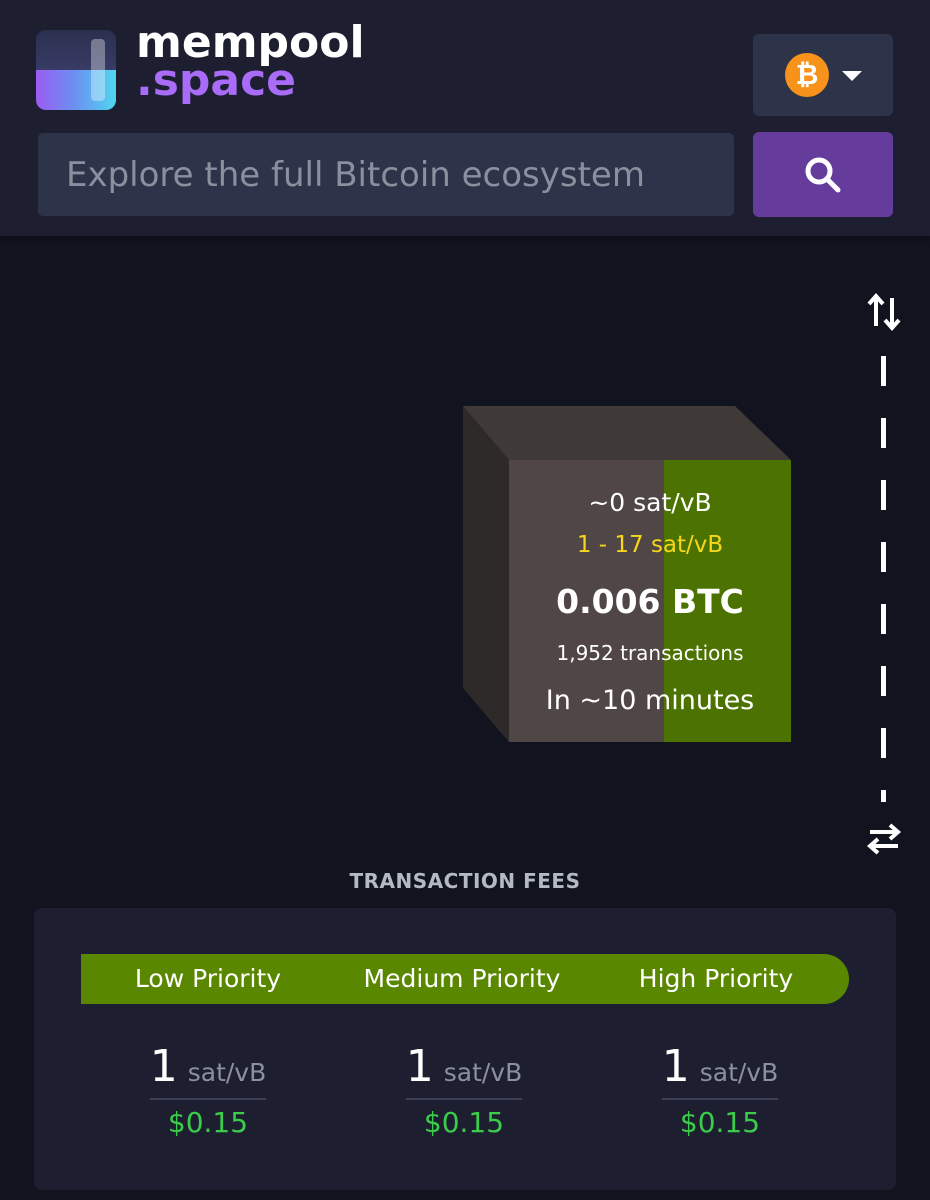 This screenshot has width=930, height=1200. I want to click on low-priority-label: Low Priority, so click(208, 978).